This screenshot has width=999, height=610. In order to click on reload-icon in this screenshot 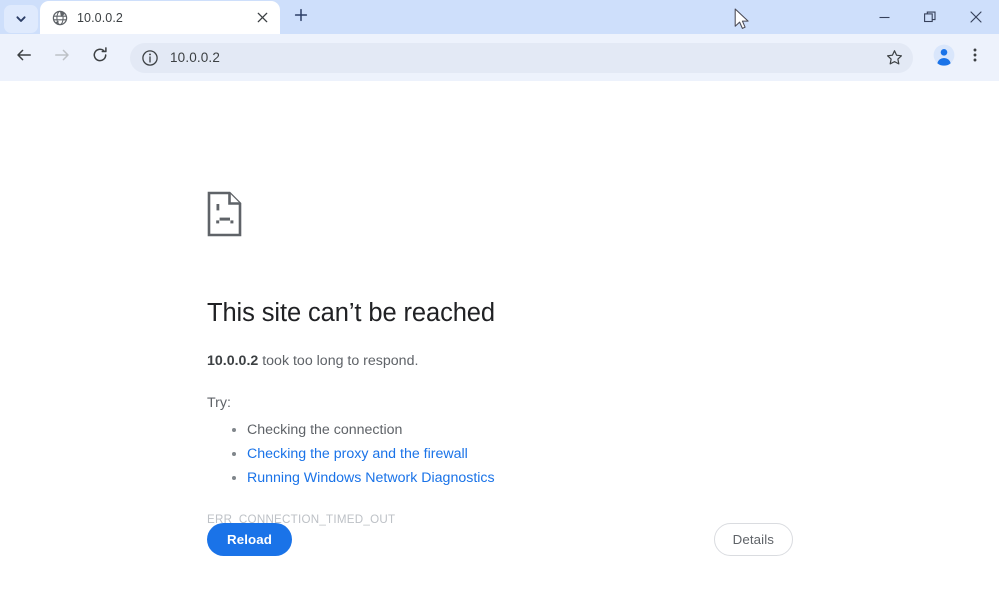, I will do `click(100, 57)`.